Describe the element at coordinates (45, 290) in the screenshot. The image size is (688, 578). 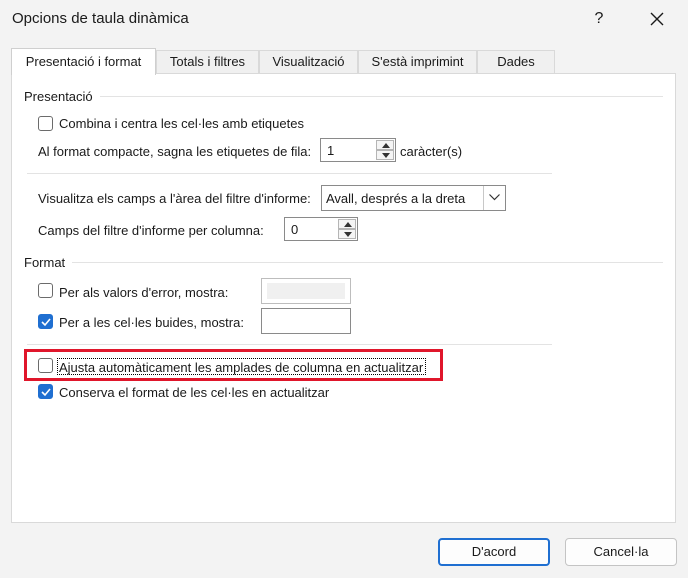
I see `error-values-checkbox` at that location.